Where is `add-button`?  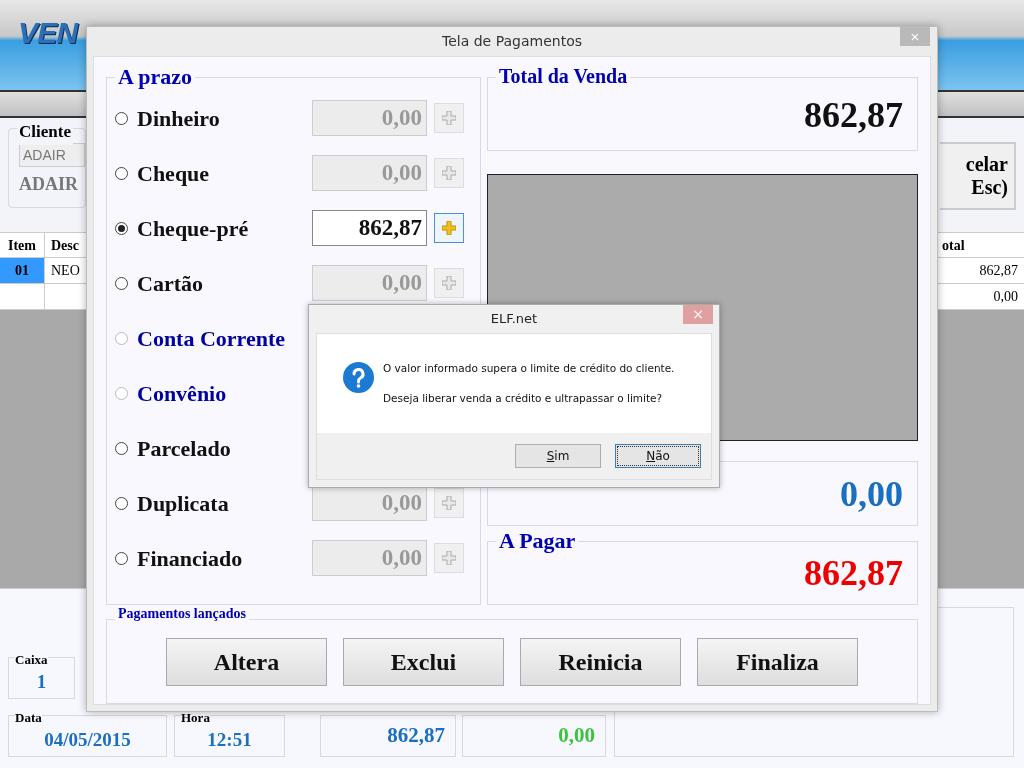 add-button is located at coordinates (449, 228).